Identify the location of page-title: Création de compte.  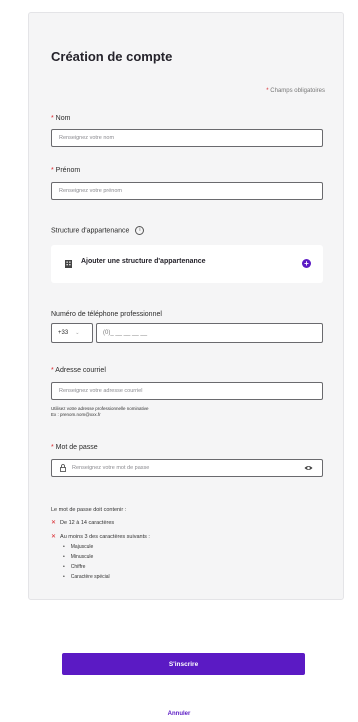
(112, 56).